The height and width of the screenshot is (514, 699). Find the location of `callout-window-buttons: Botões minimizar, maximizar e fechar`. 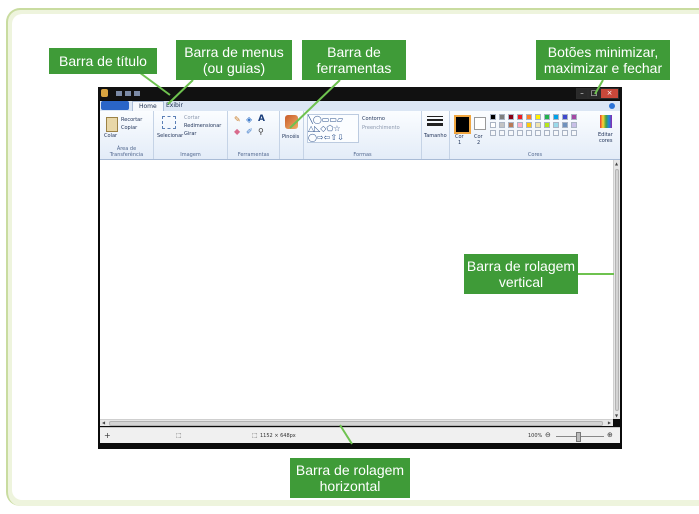

callout-window-buttons: Botões minimizar, maximizar e fechar is located at coordinates (603, 60).